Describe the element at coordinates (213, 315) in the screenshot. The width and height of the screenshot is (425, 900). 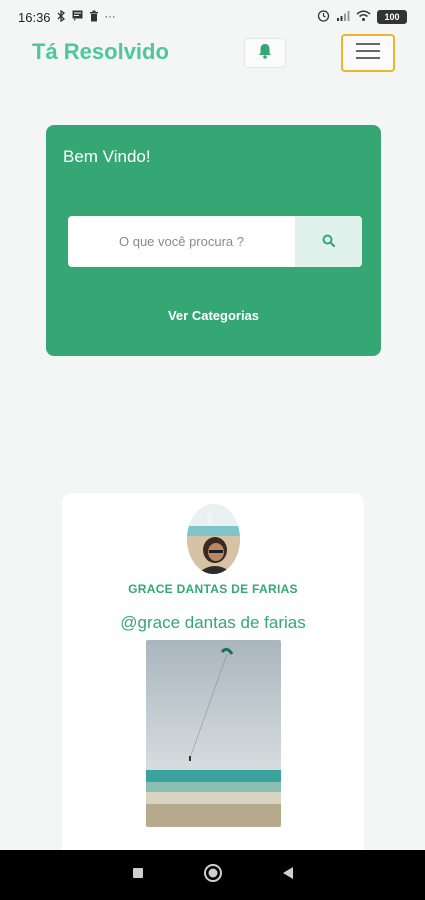
I see `view-categories-link: Ver Categorias` at that location.